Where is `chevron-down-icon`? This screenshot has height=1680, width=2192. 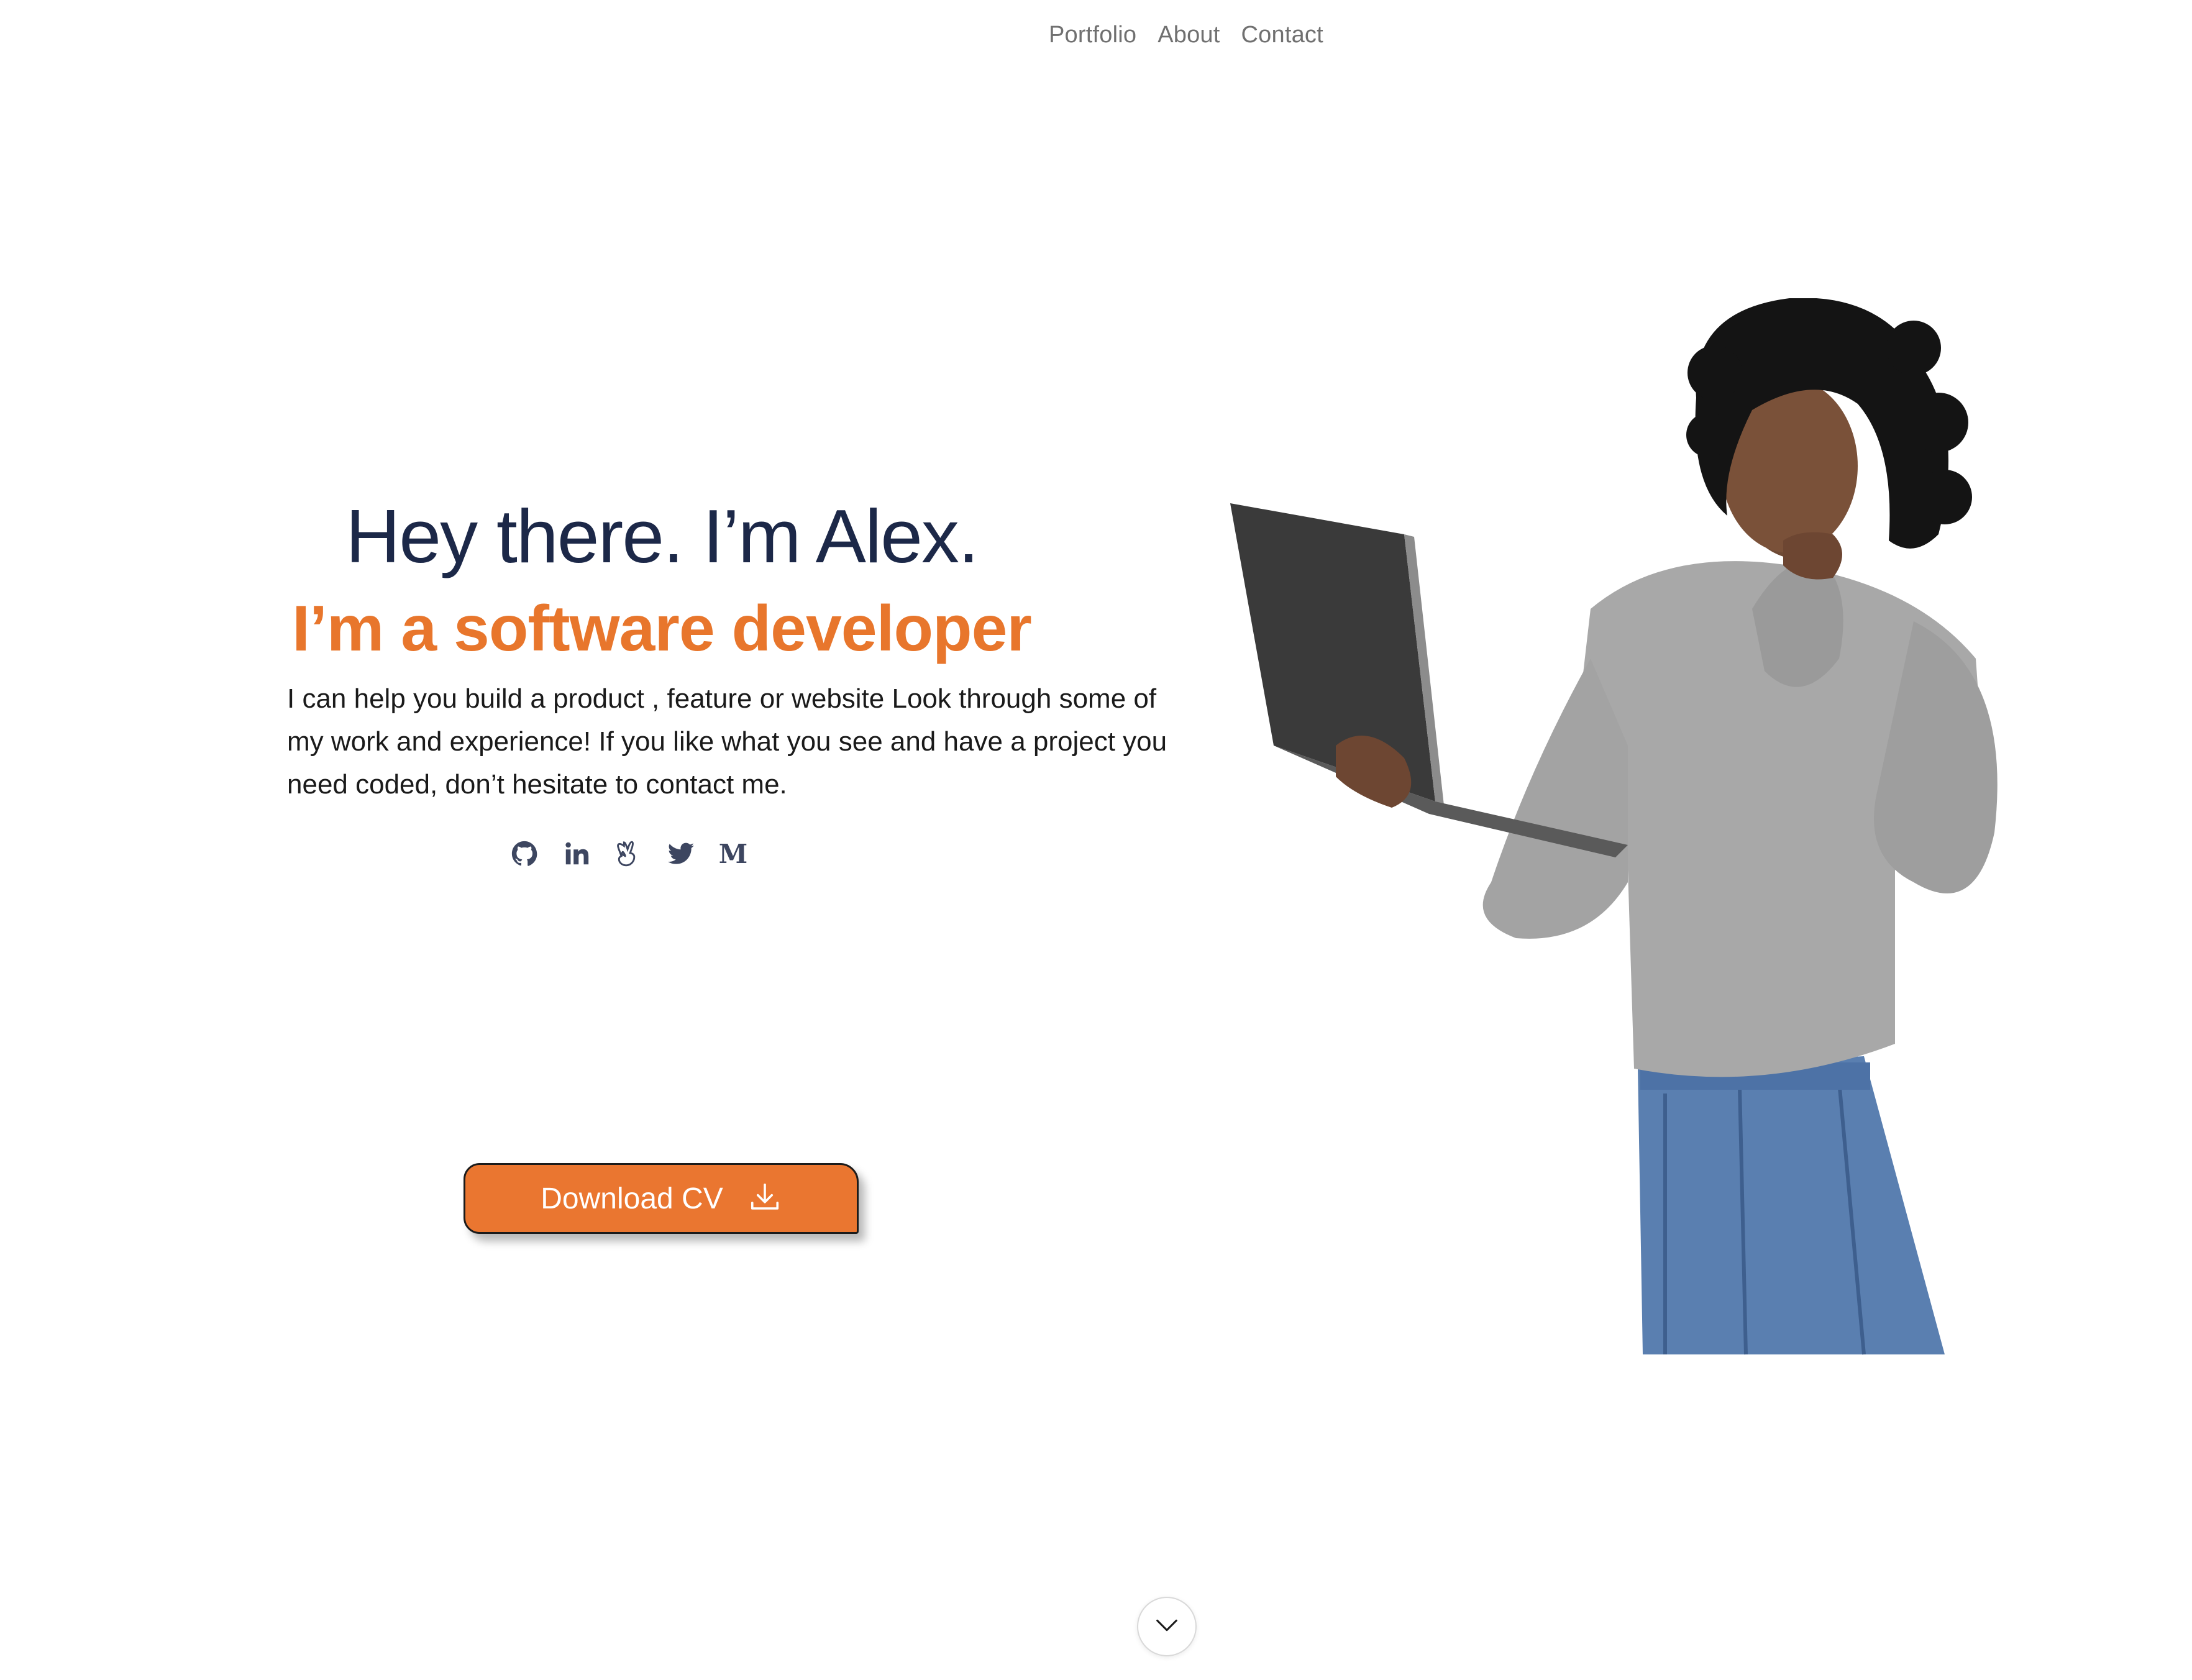
chevron-down-icon is located at coordinates (1167, 1627).